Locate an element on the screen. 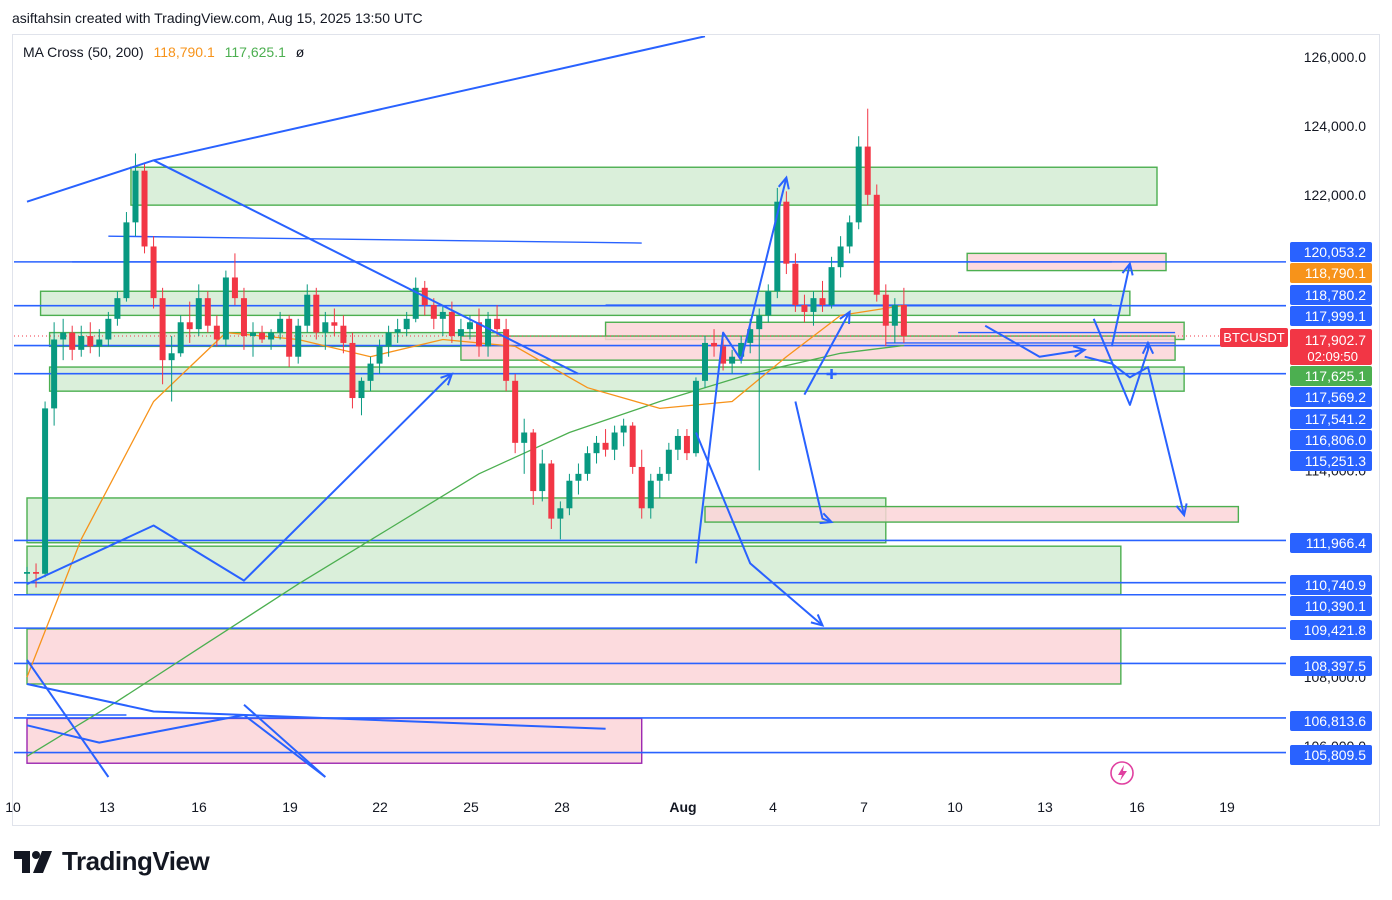 The height and width of the screenshot is (900, 1392). x-tick-label: 10 is located at coordinates (955, 807).